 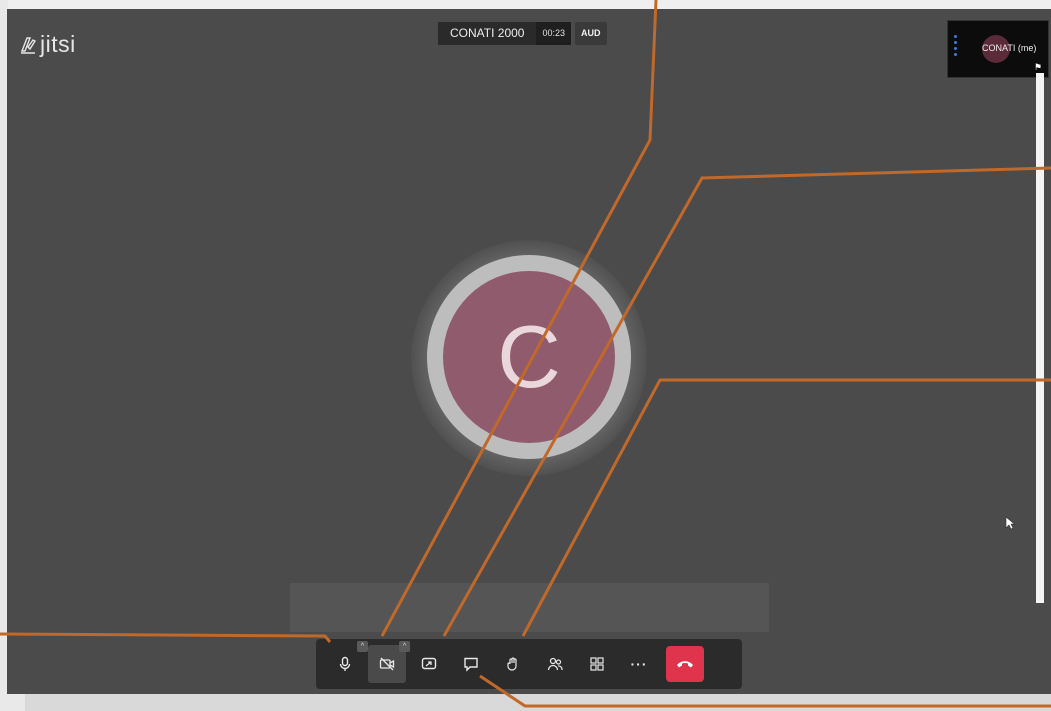 I want to click on jitsi-logo-icon, so click(x=28, y=45).